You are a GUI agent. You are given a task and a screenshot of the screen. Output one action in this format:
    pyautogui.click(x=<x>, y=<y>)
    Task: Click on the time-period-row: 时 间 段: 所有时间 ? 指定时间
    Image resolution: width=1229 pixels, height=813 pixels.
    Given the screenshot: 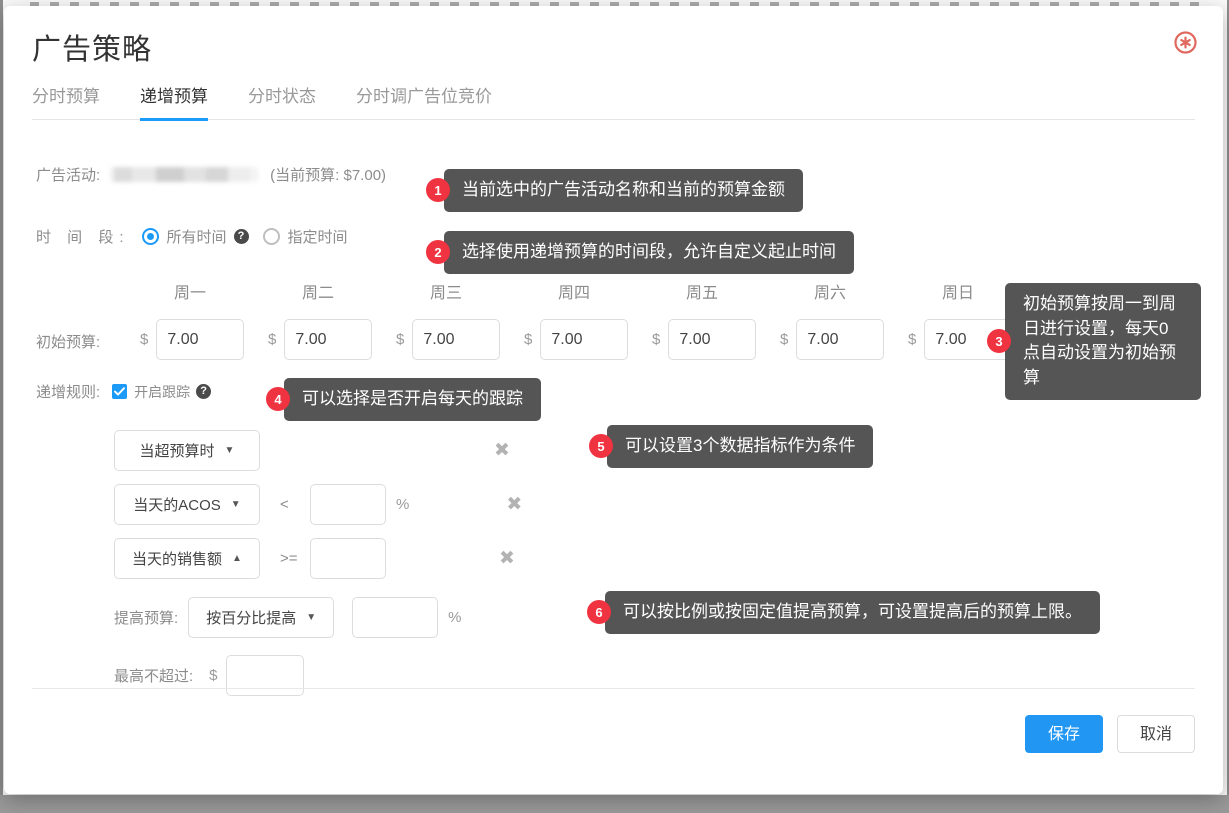 What is the action you would take?
    pyautogui.click(x=195, y=236)
    